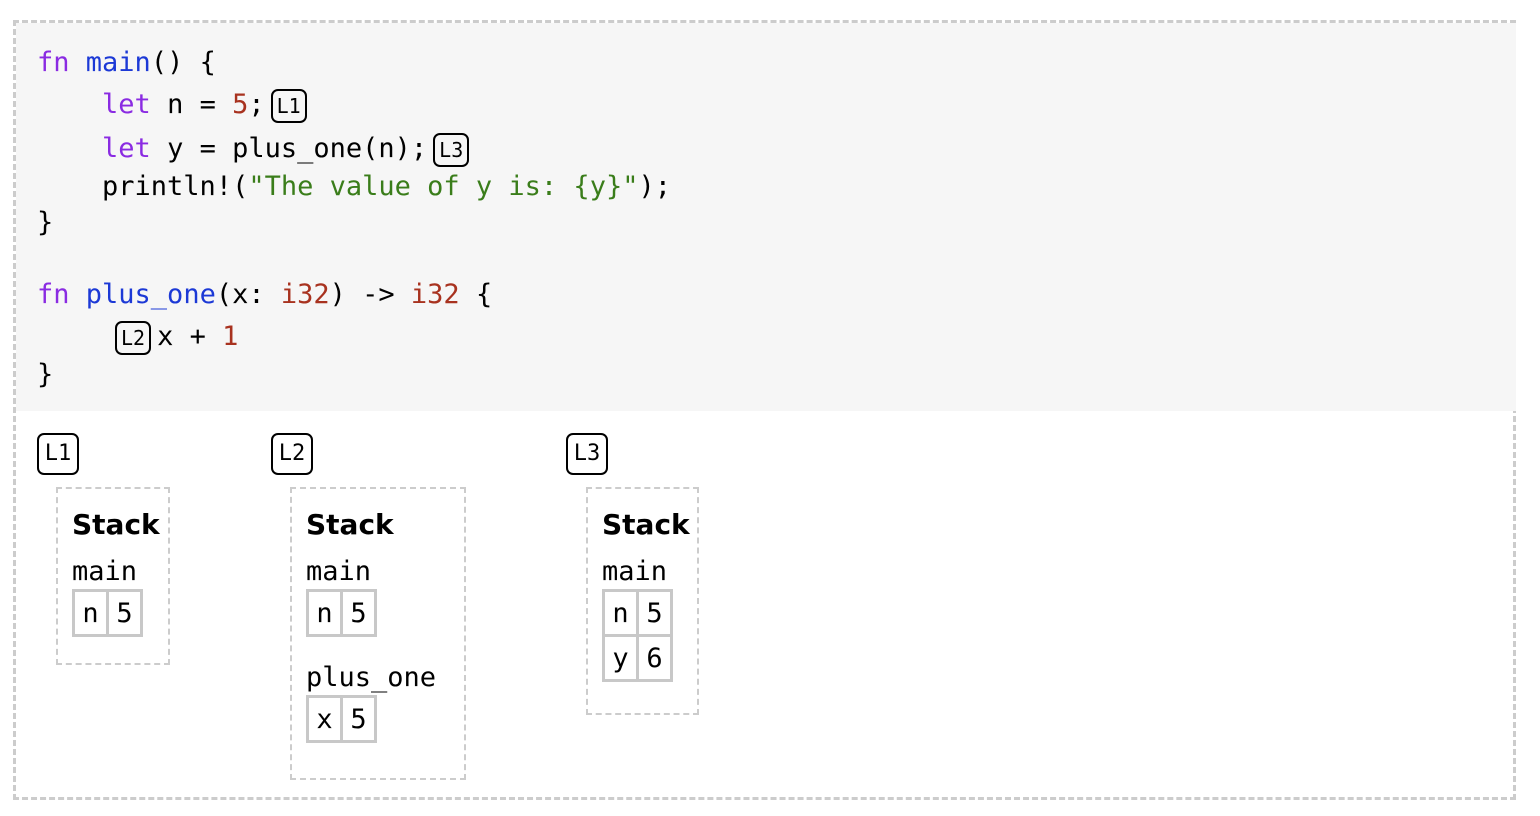 This screenshot has width=1540, height=816. What do you see at coordinates (620, 658) in the screenshot?
I see `variable-name: y` at bounding box center [620, 658].